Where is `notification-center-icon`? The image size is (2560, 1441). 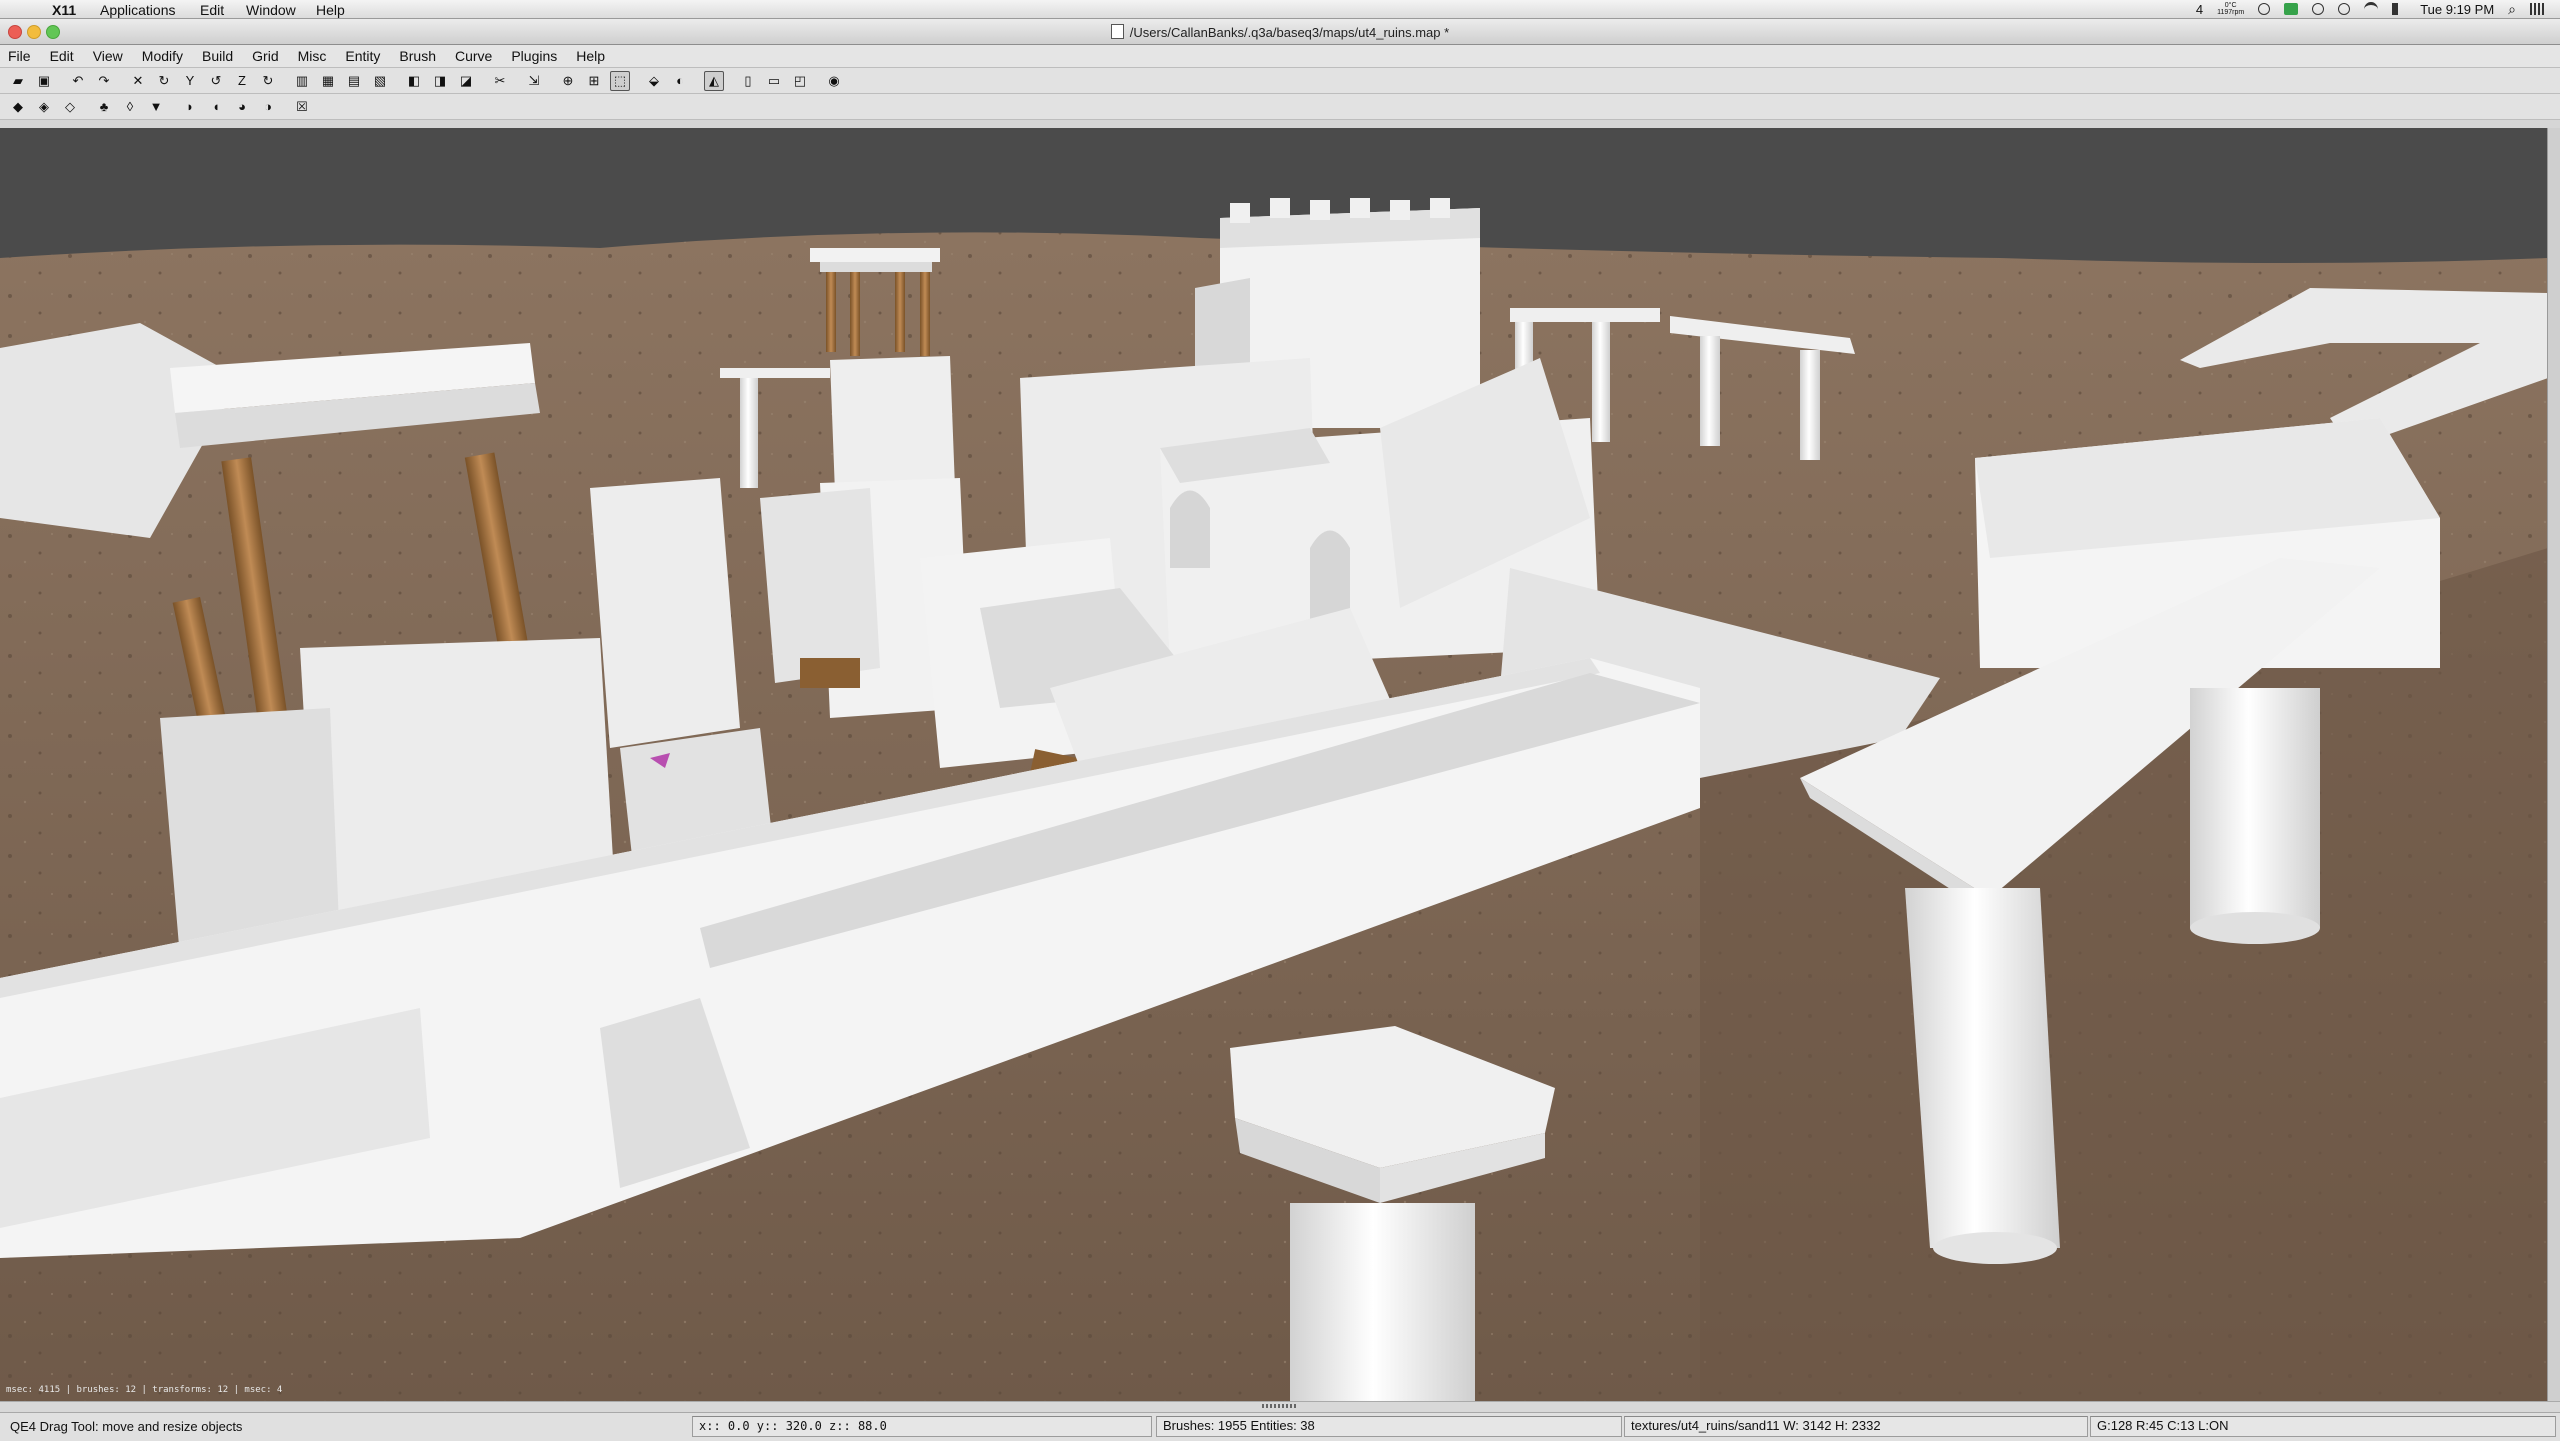
notification-center-icon is located at coordinates (2538, 9).